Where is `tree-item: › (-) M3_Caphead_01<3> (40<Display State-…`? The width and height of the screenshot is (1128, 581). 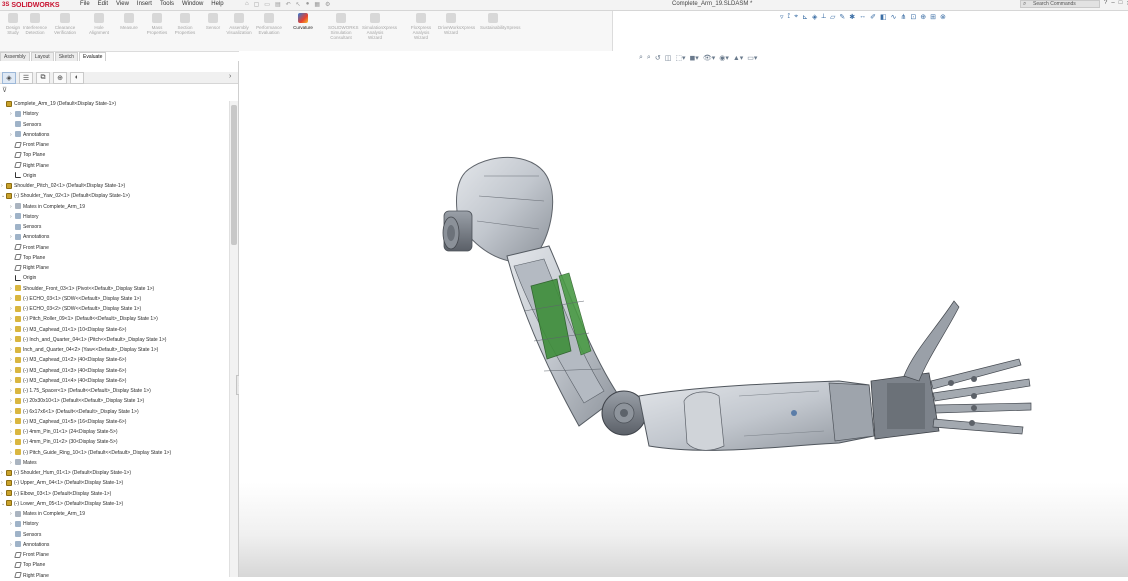
tree-item: › (-) M3_Caphead_01<3> (40<Display State-… is located at coordinates (68, 371).